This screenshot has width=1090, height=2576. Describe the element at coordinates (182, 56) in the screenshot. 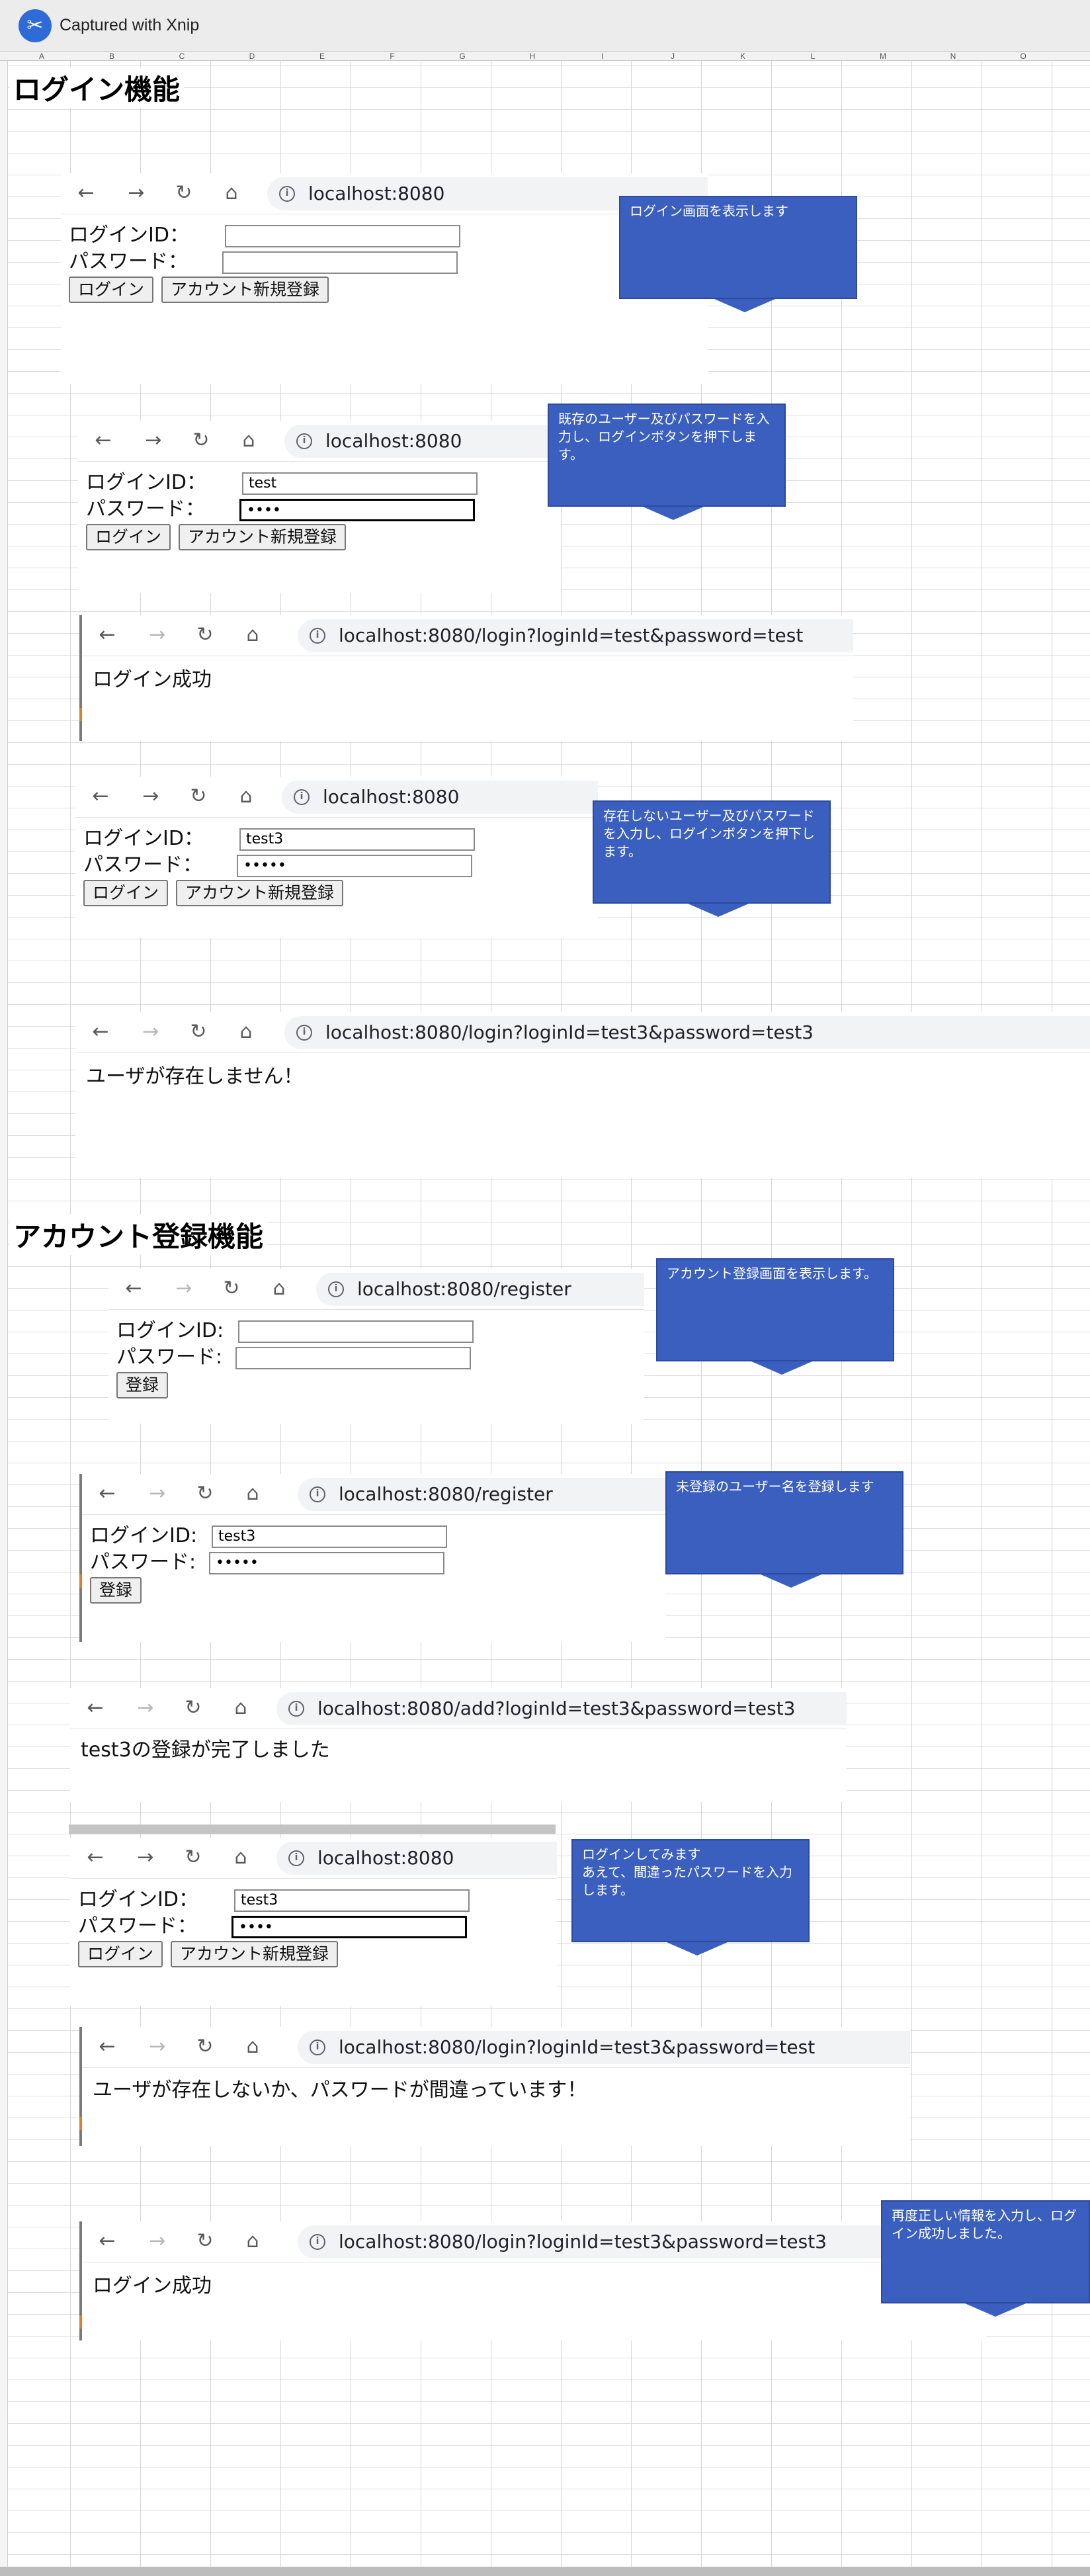

I see `column-letter: C` at that location.